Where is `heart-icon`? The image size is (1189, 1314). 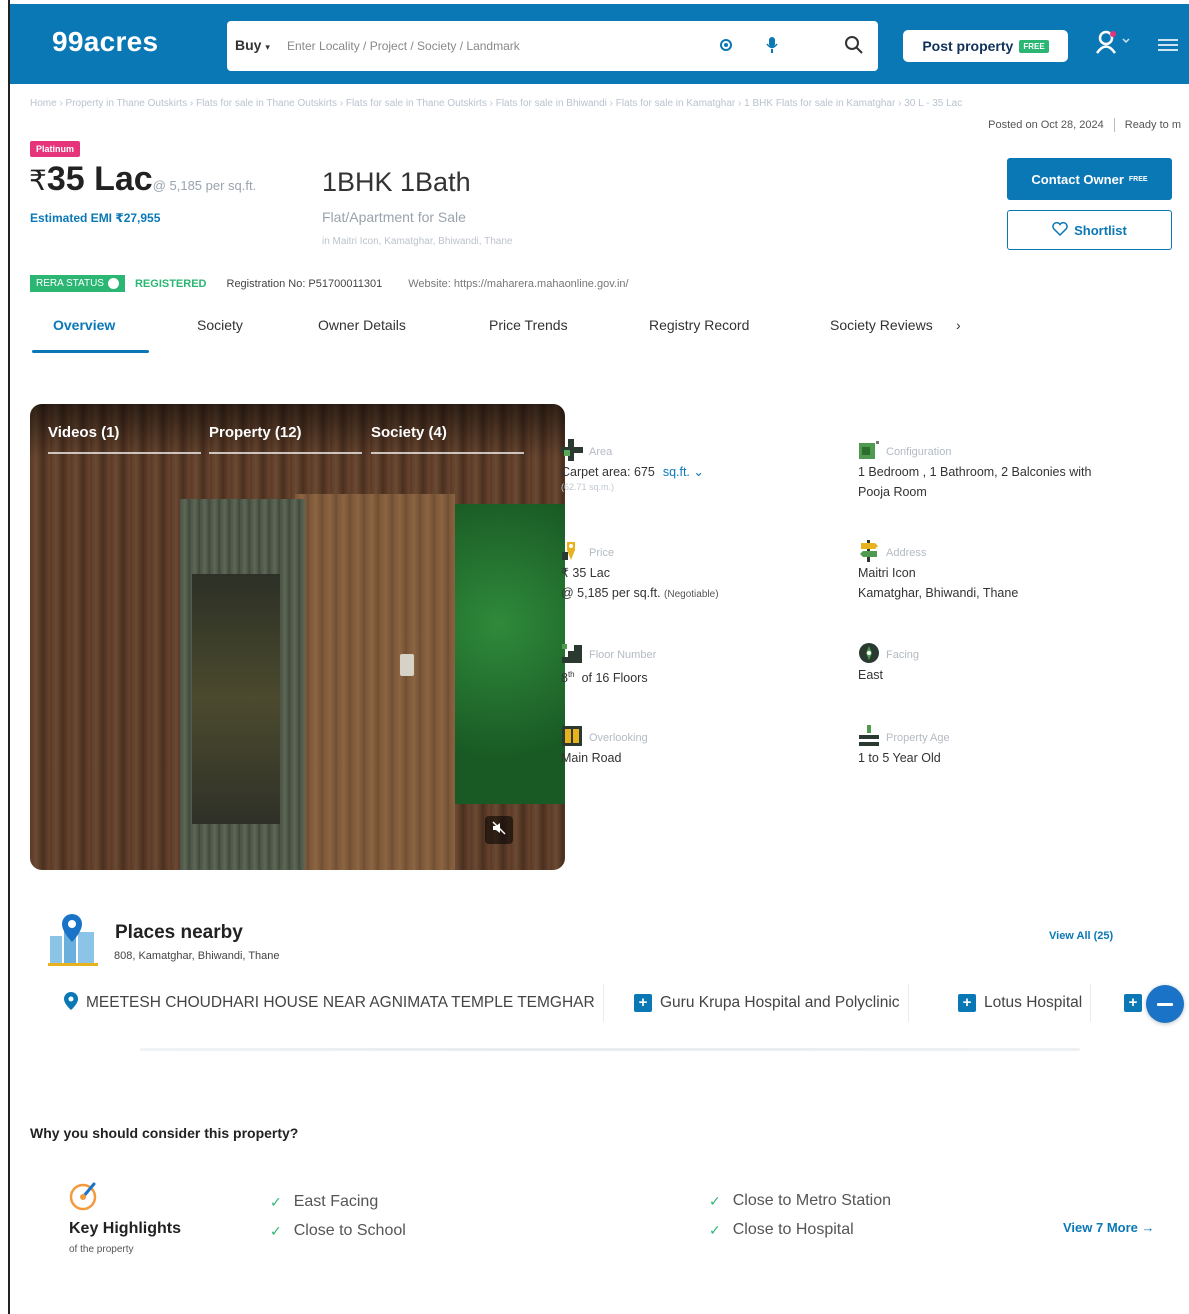
heart-icon is located at coordinates (1060, 230).